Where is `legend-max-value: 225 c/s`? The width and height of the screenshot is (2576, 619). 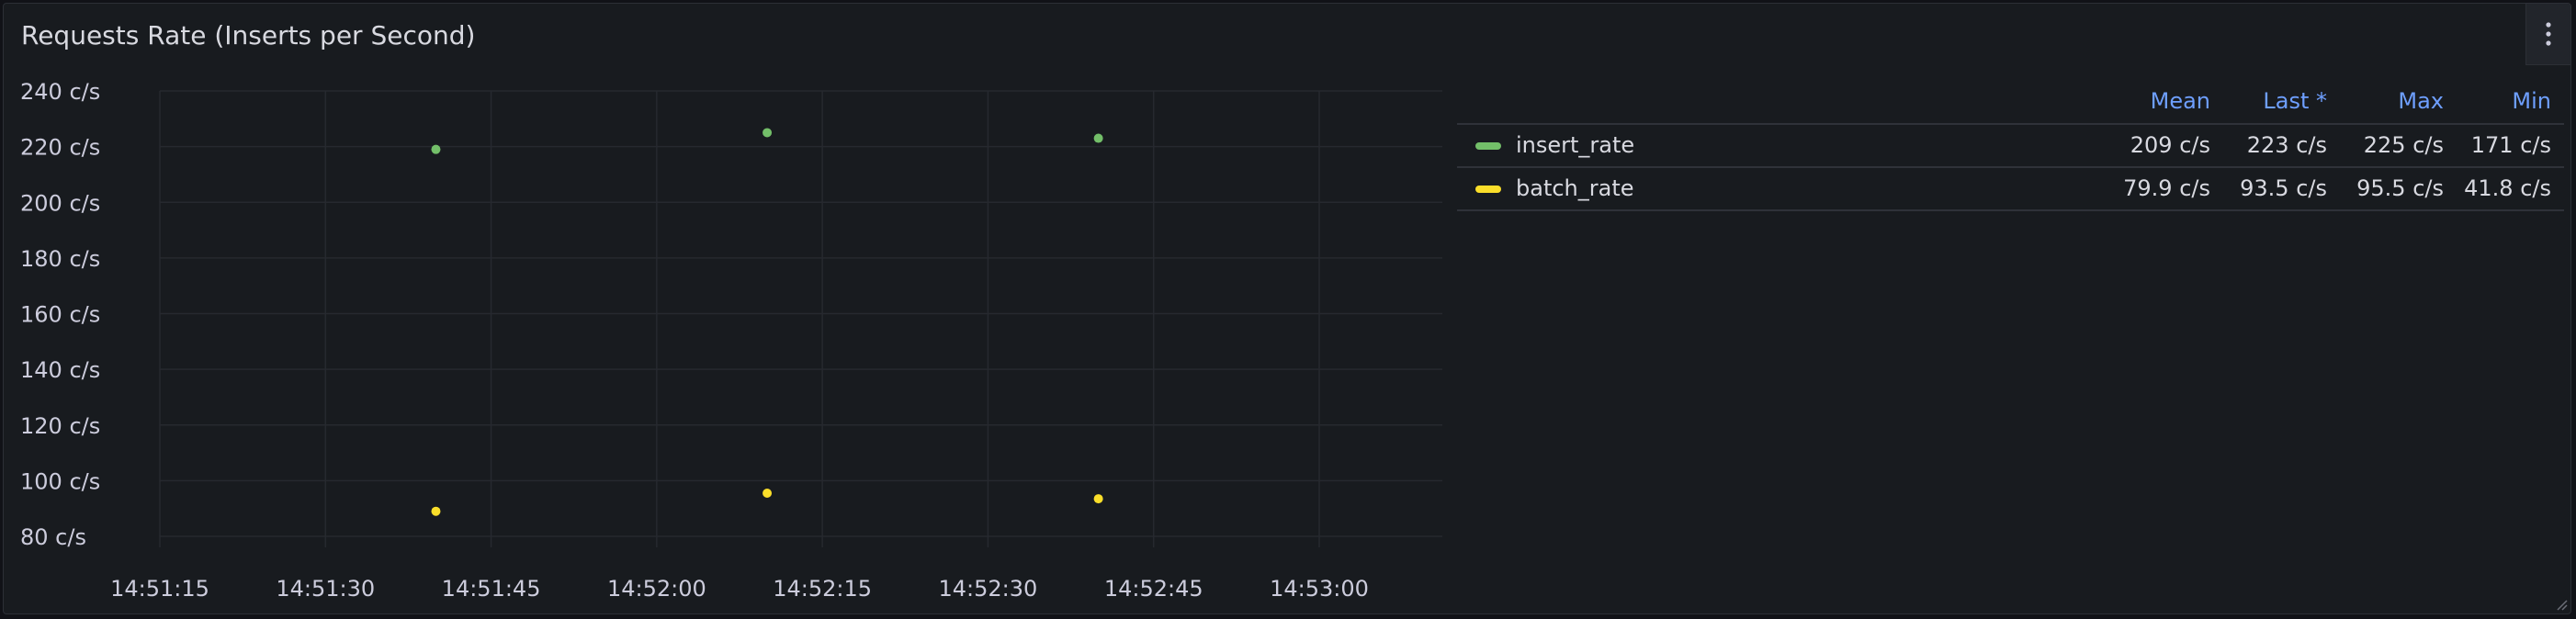
legend-max-value: 225 c/s is located at coordinates (2403, 145).